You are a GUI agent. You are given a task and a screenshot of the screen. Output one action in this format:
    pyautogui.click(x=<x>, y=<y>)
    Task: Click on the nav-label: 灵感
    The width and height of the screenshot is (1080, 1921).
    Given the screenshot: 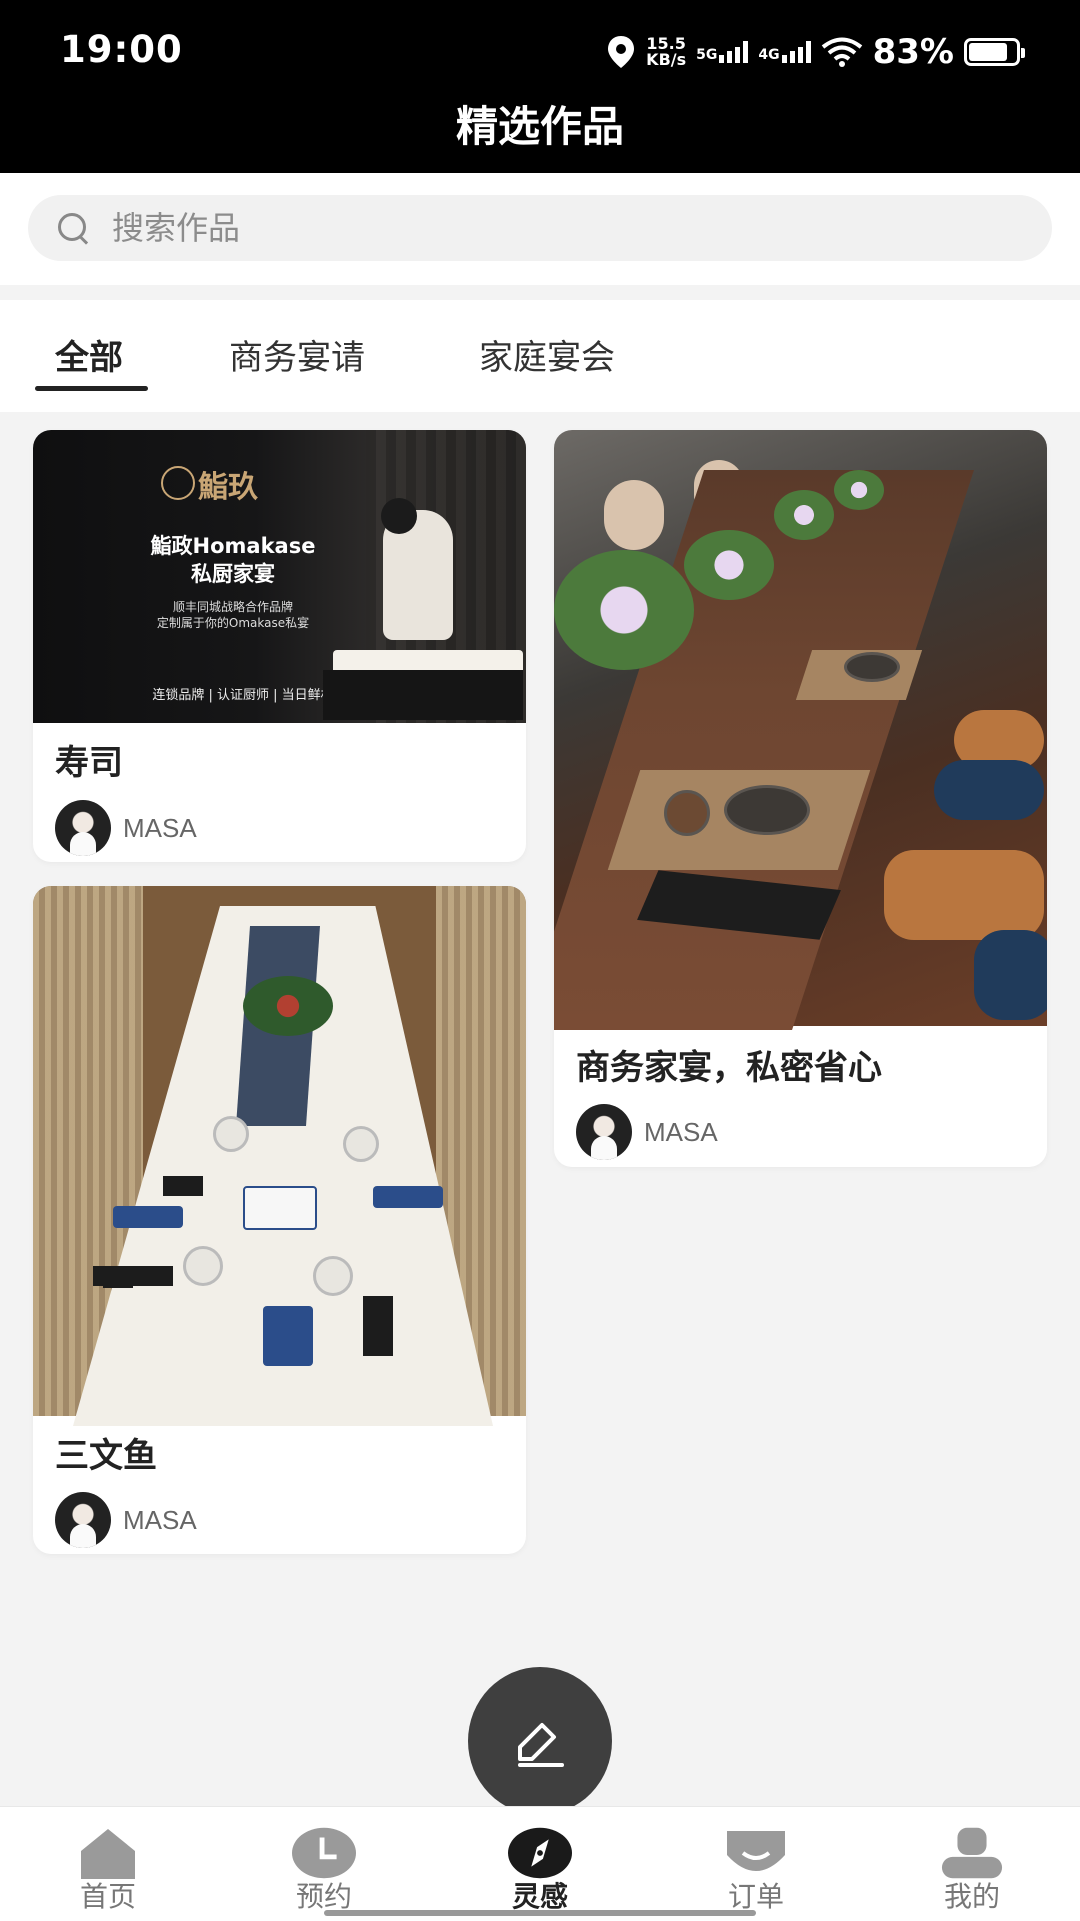 What is the action you would take?
    pyautogui.click(x=539, y=1896)
    